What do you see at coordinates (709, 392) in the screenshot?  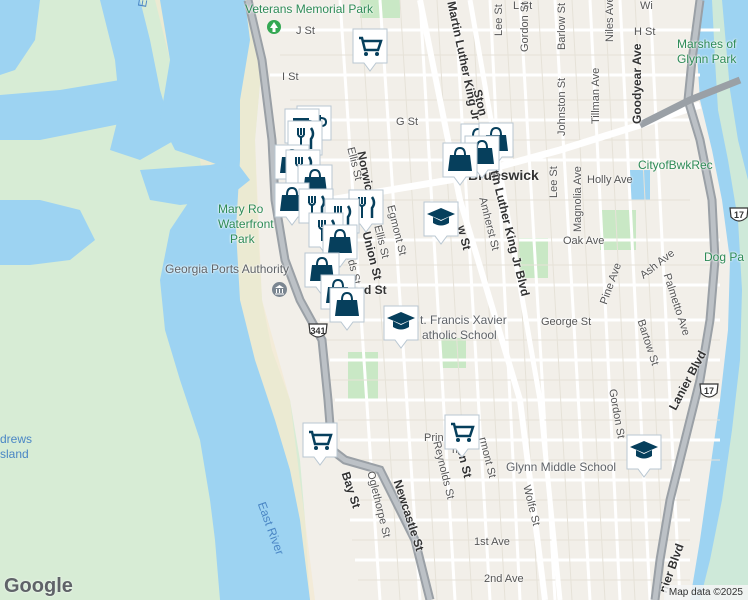 I see `us-17-shield-south: 17` at bounding box center [709, 392].